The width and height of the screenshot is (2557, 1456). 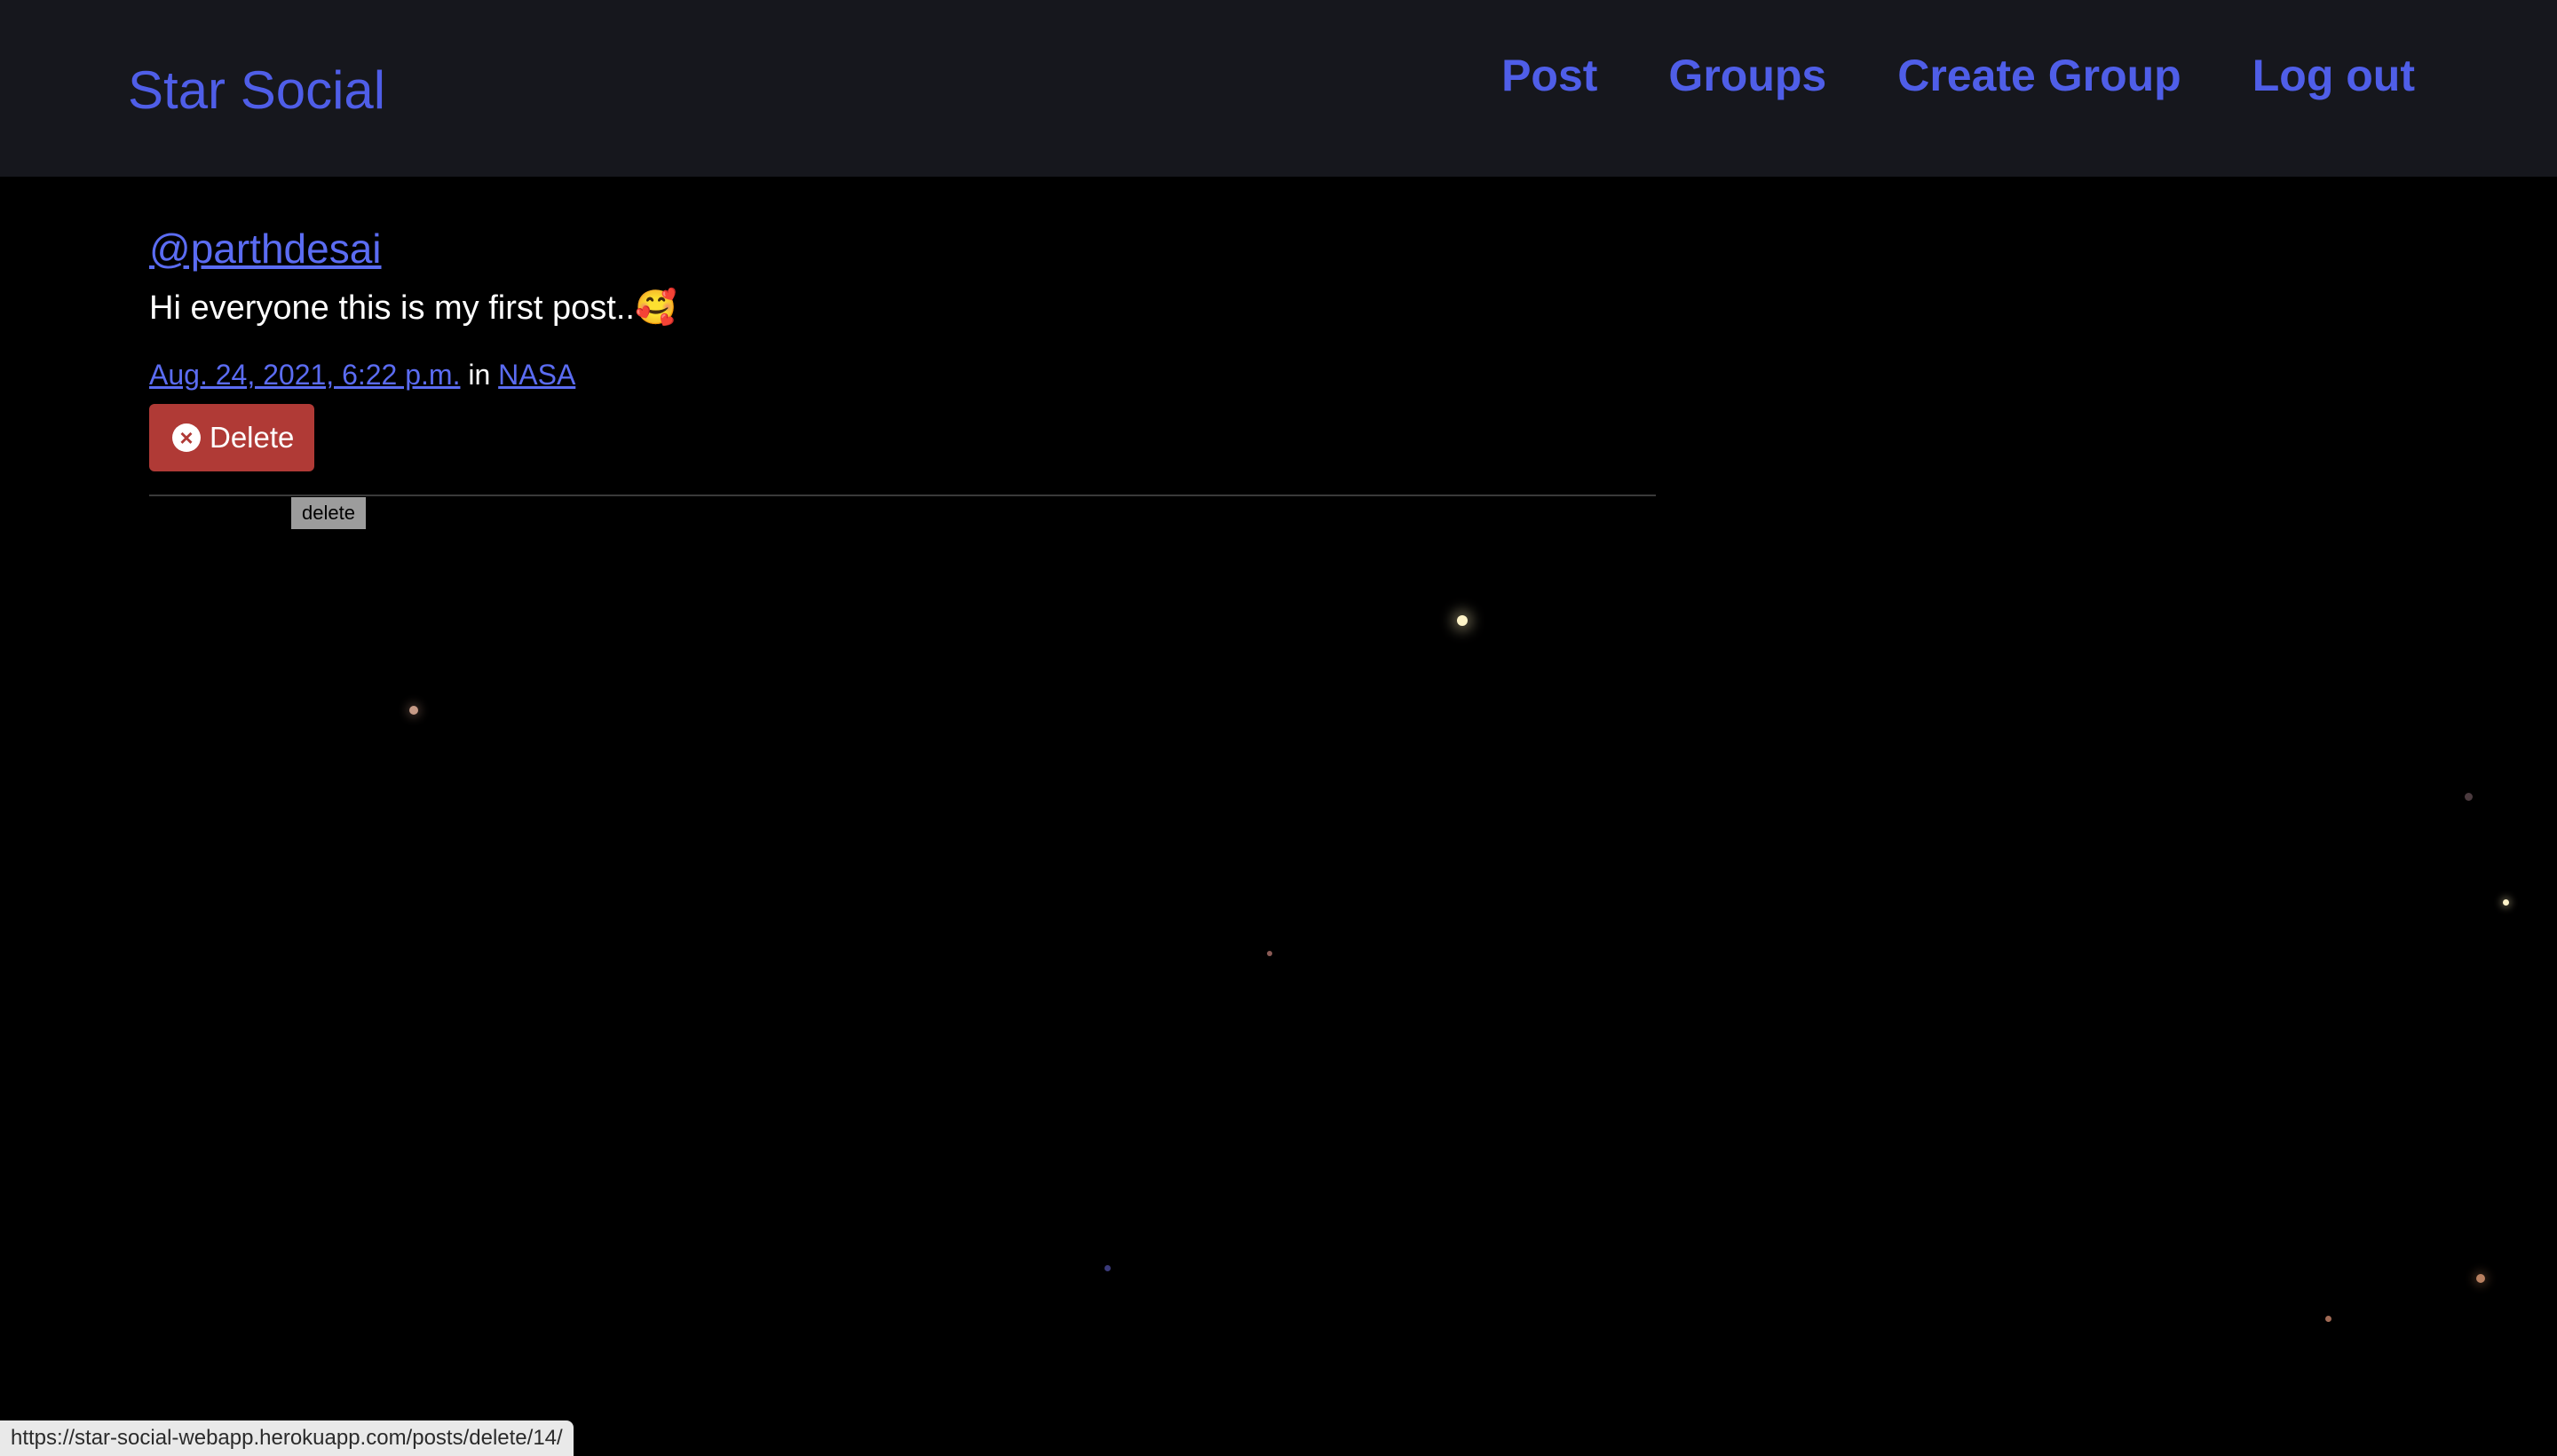 What do you see at coordinates (902, 374) in the screenshot?
I see `post-meta: Aug. 24, 2021, 6:22 p.m. in NASA` at bounding box center [902, 374].